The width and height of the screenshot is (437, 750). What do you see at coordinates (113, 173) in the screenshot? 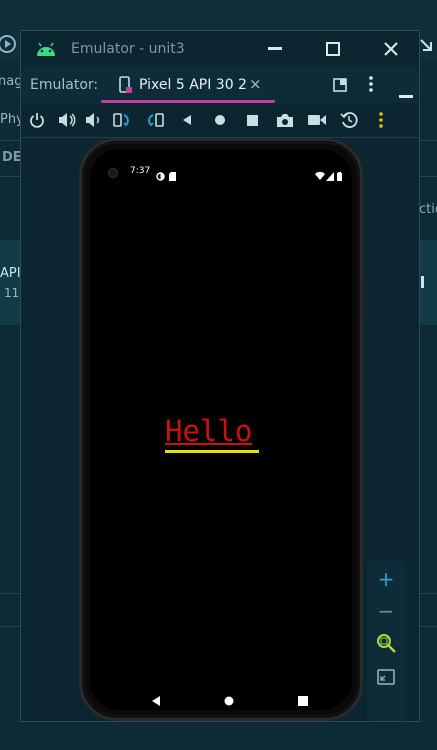
I see `front-camera` at bounding box center [113, 173].